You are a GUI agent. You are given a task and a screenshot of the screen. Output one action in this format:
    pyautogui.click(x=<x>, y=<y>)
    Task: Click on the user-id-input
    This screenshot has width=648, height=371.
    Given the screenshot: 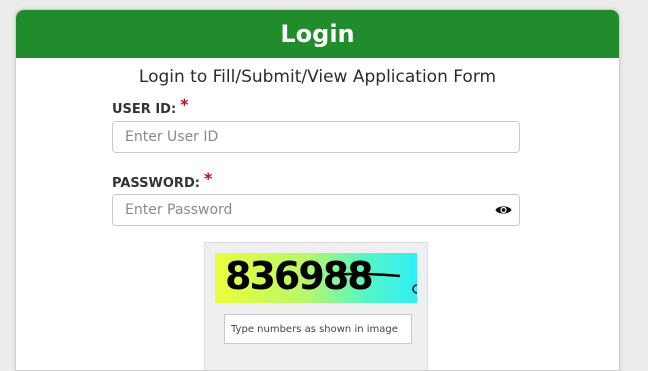 What is the action you would take?
    pyautogui.click(x=316, y=137)
    